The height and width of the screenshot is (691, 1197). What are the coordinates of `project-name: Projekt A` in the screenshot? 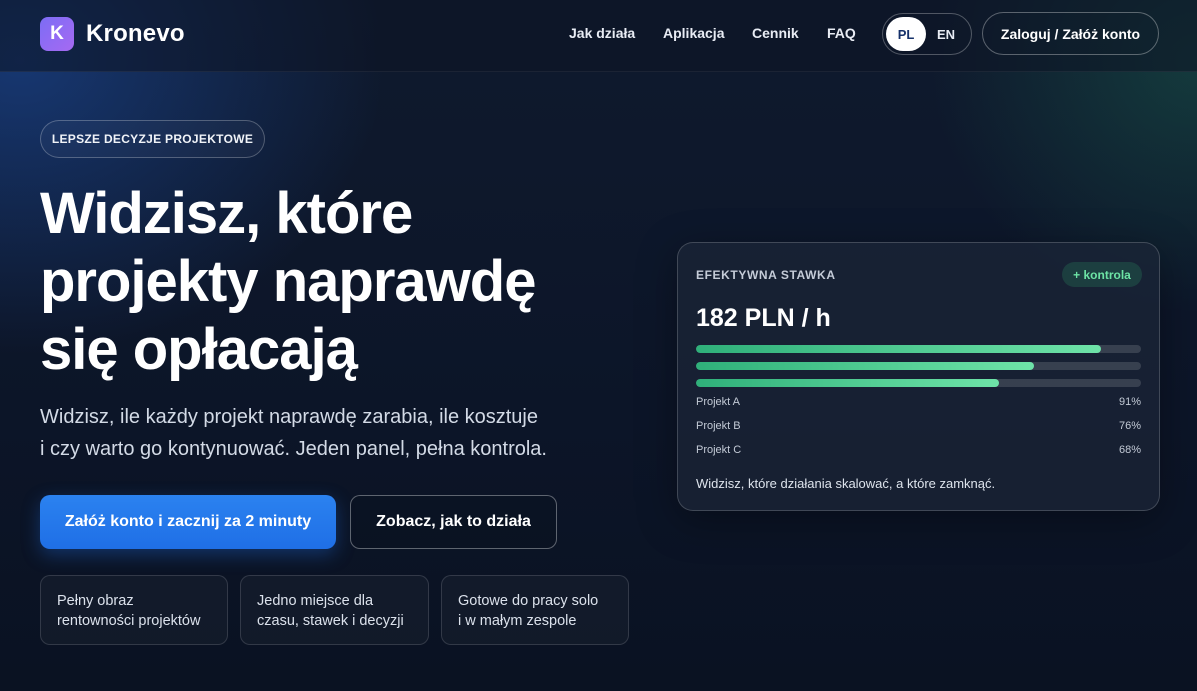 It's located at (718, 402).